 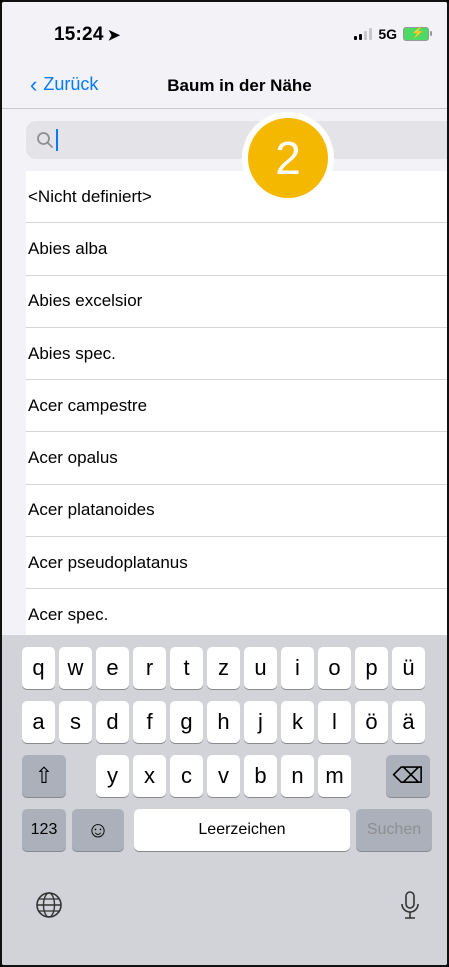 I want to click on key: o, so click(x=334, y=668).